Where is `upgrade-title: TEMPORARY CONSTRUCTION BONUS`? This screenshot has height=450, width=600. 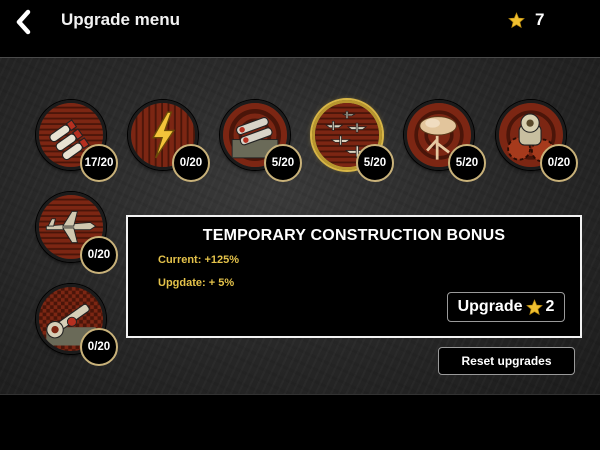
upgrade-title: TEMPORARY CONSTRUCTION BONUS is located at coordinates (354, 235).